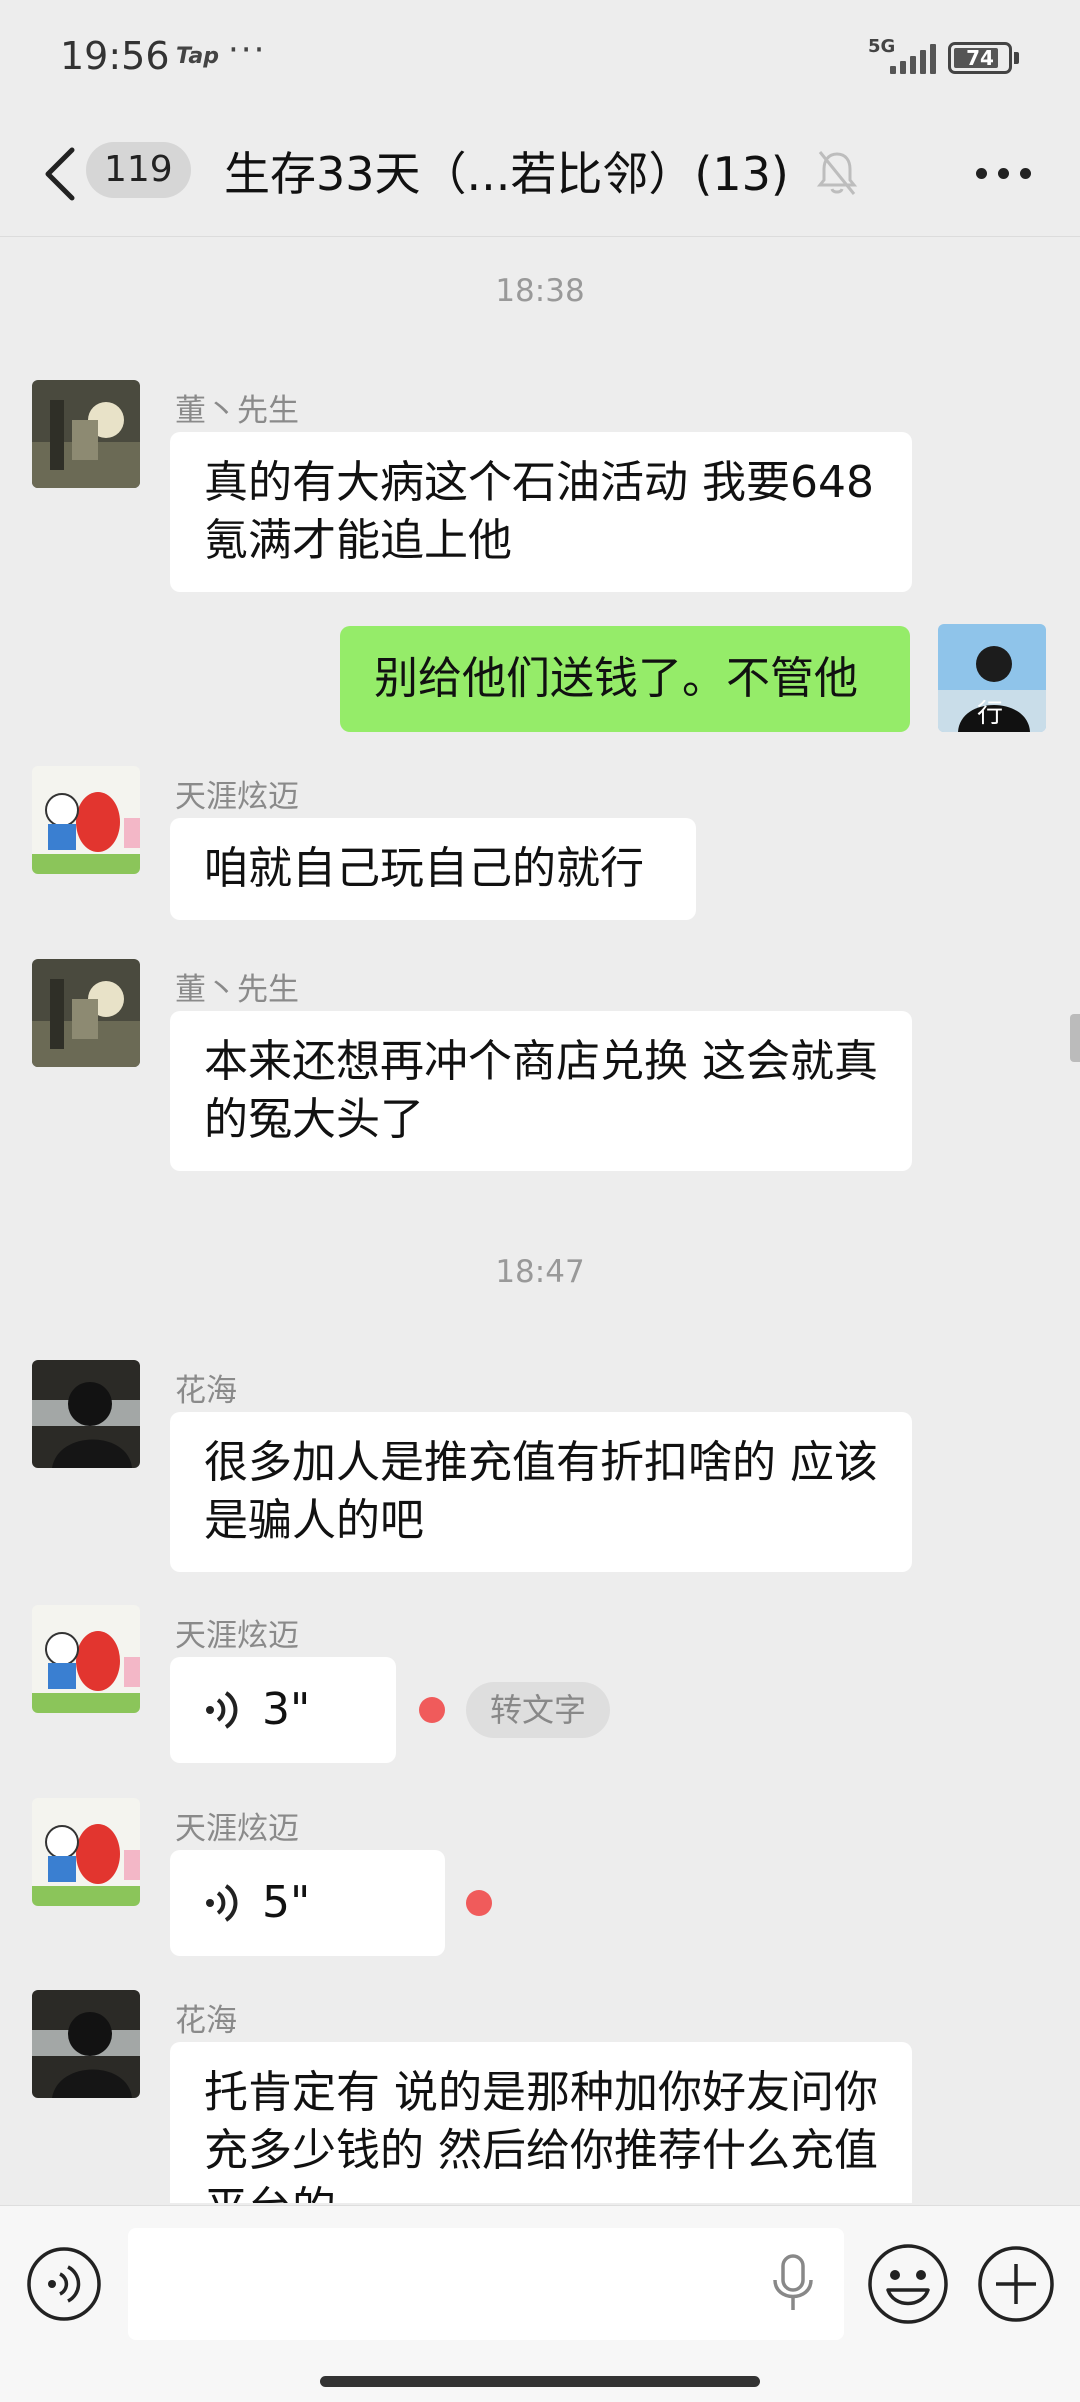 The height and width of the screenshot is (2402, 1080). What do you see at coordinates (540, 2381) in the screenshot?
I see `home-indicator` at bounding box center [540, 2381].